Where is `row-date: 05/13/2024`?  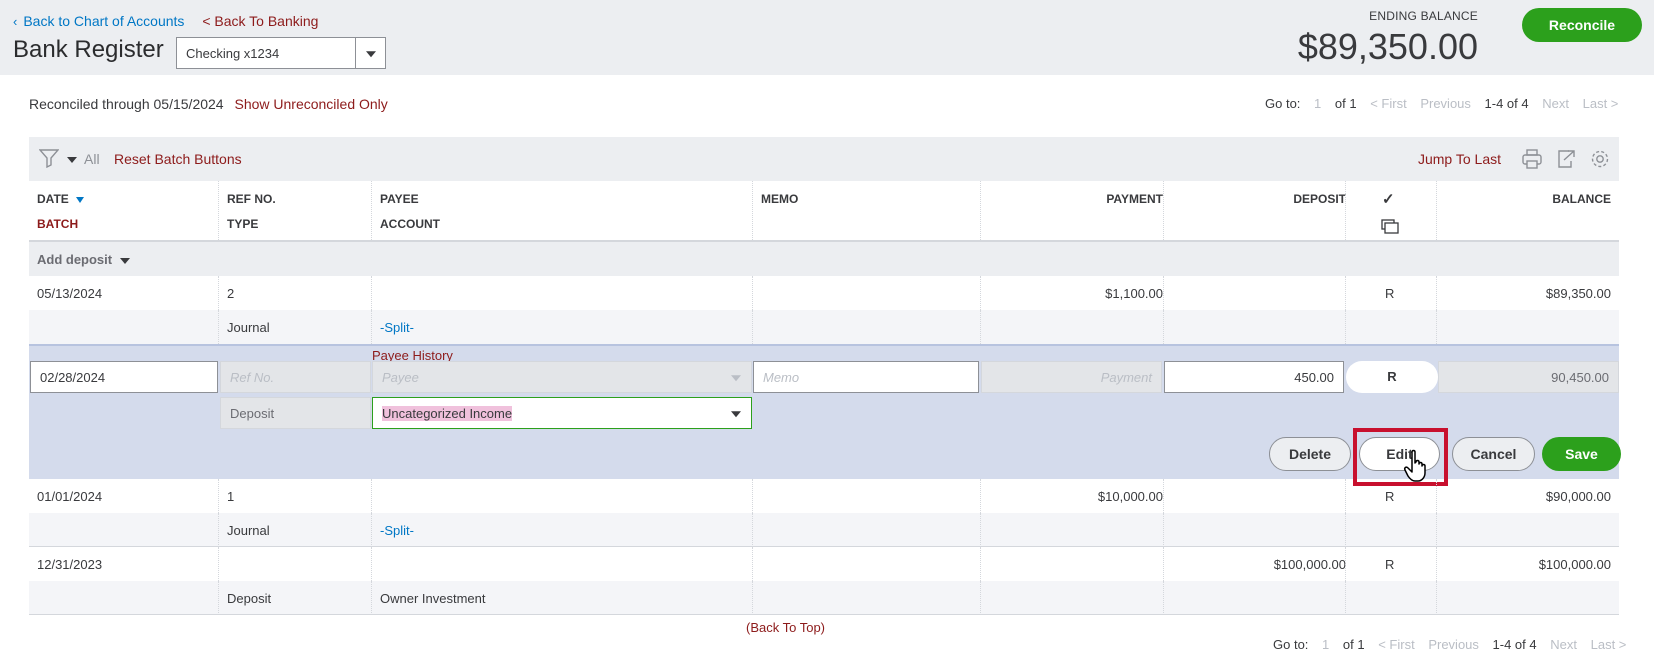 row-date: 05/13/2024 is located at coordinates (70, 293).